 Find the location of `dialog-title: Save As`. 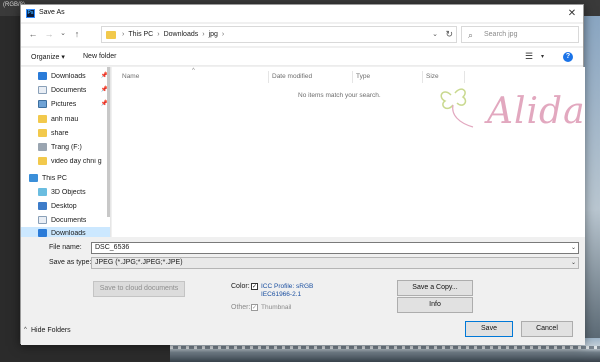

dialog-title: Save As is located at coordinates (52, 12).